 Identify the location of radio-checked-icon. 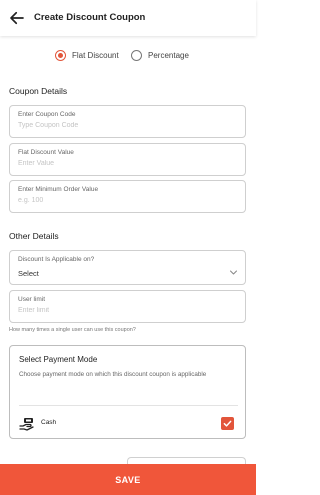
(60, 55).